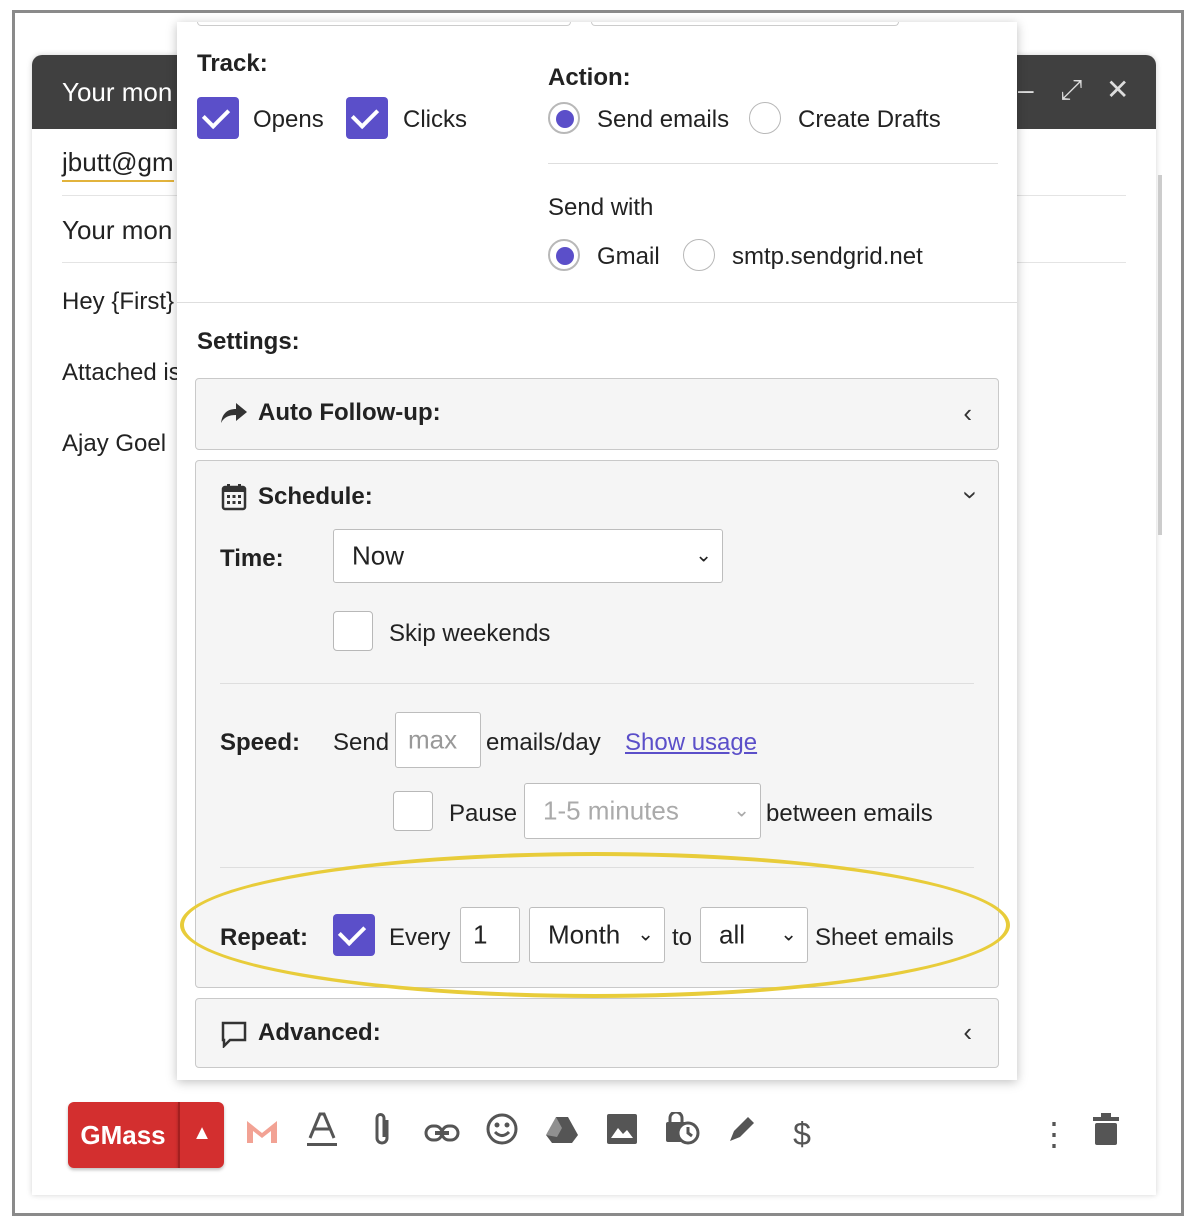 The image size is (1196, 1224). Describe the element at coordinates (869, 119) in the screenshot. I see `create-drafts-label: Create Drafts` at that location.